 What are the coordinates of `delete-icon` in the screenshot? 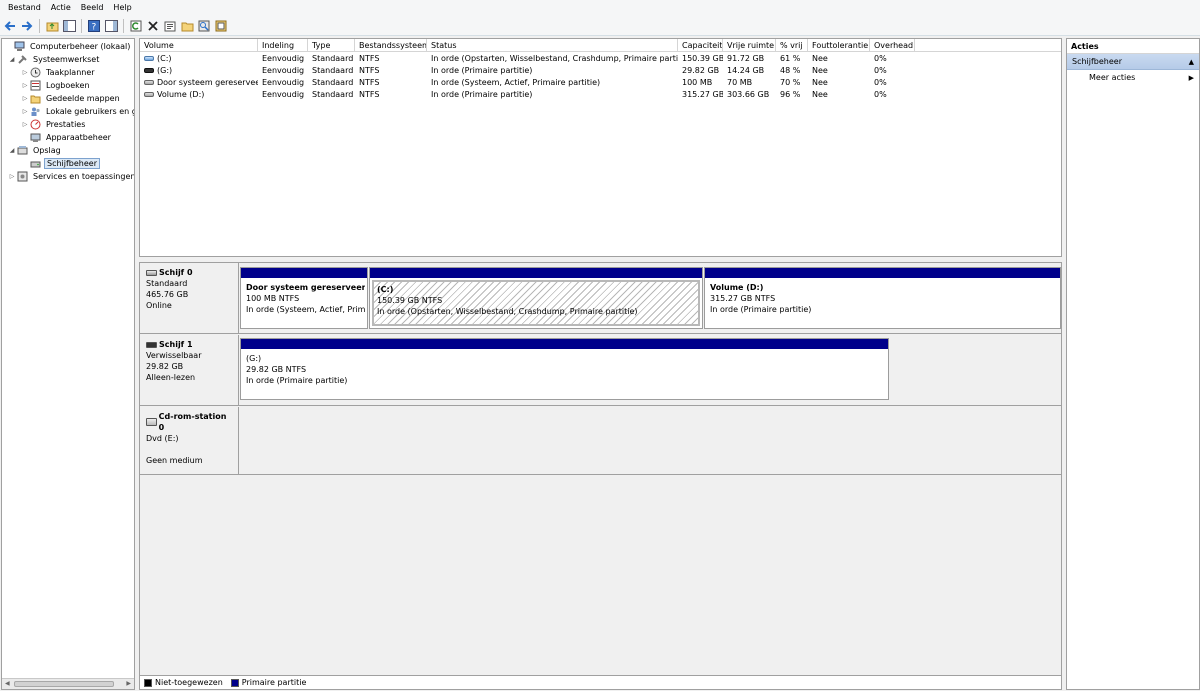 It's located at (153, 26).